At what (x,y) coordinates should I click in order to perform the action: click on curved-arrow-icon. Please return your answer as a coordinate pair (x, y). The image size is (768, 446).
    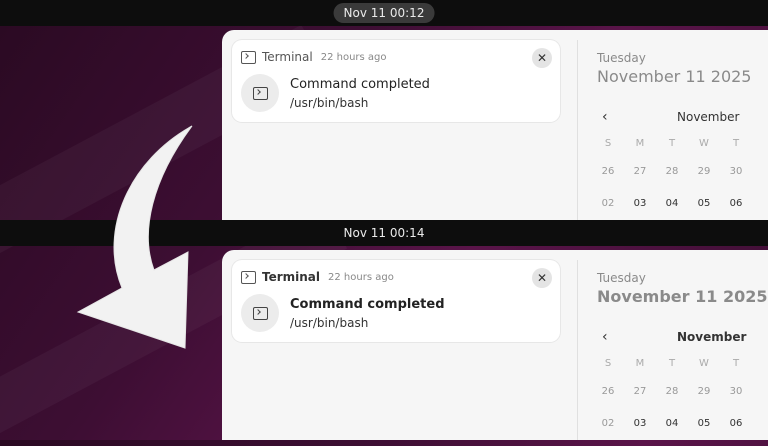
    Looking at the image, I should click on (134, 237).